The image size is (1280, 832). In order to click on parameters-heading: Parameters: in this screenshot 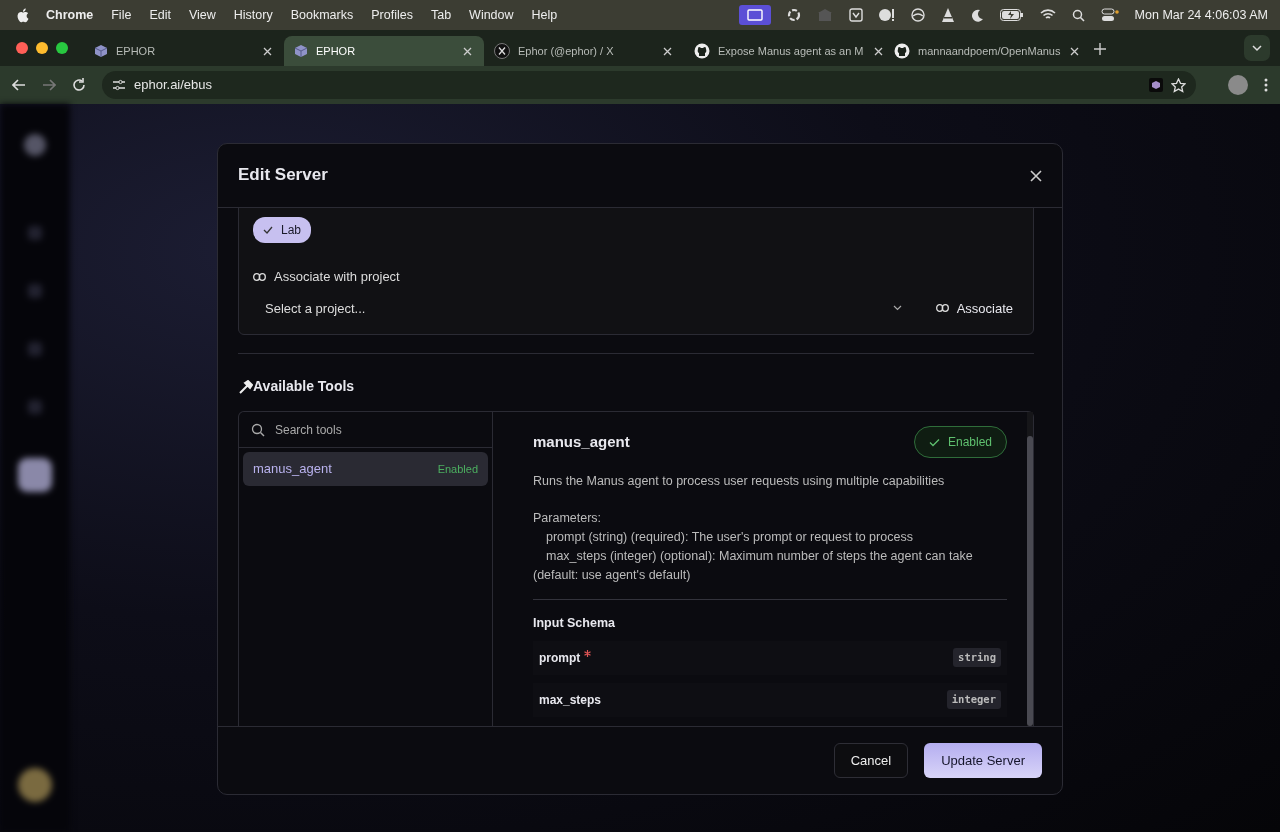, I will do `click(568, 518)`.